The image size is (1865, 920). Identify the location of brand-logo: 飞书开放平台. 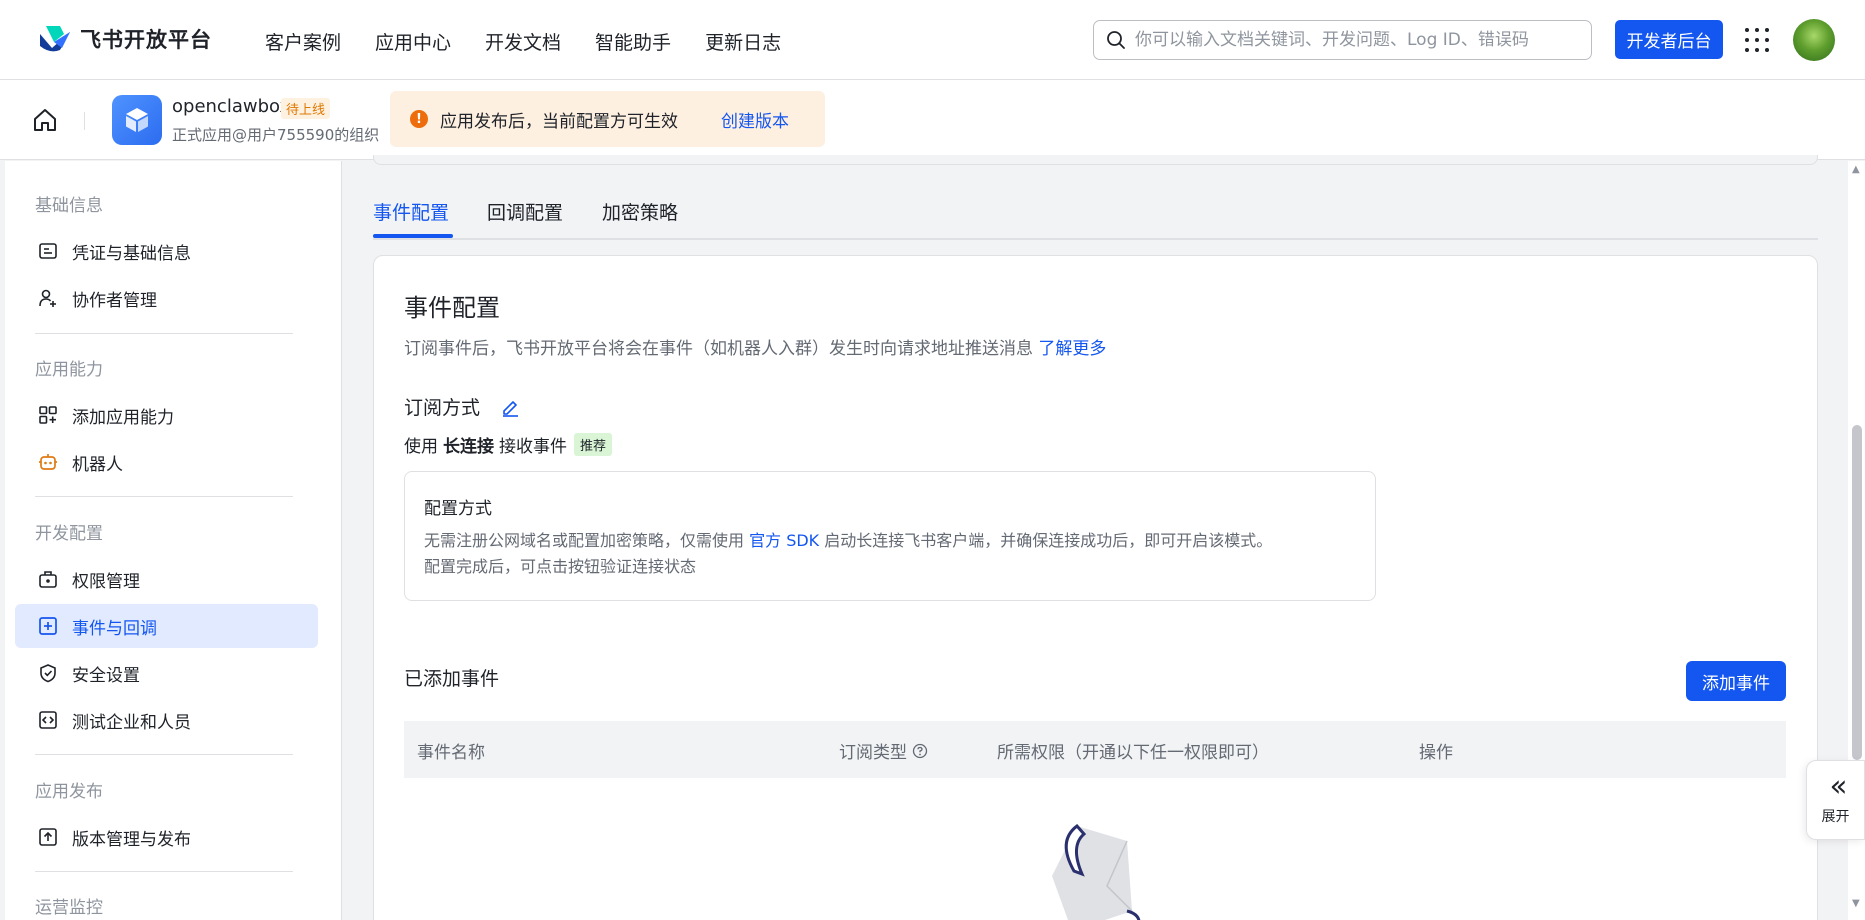
(125, 39).